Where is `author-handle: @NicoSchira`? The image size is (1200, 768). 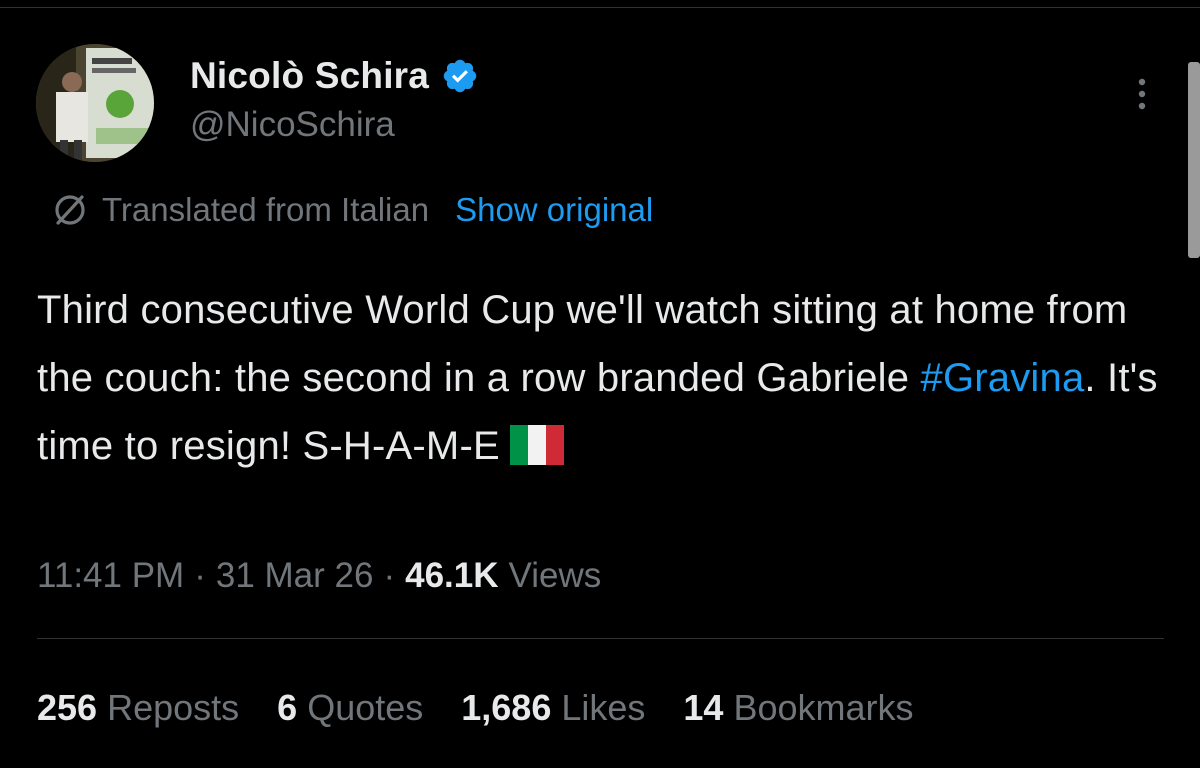 author-handle: @NicoSchira is located at coordinates (292, 125).